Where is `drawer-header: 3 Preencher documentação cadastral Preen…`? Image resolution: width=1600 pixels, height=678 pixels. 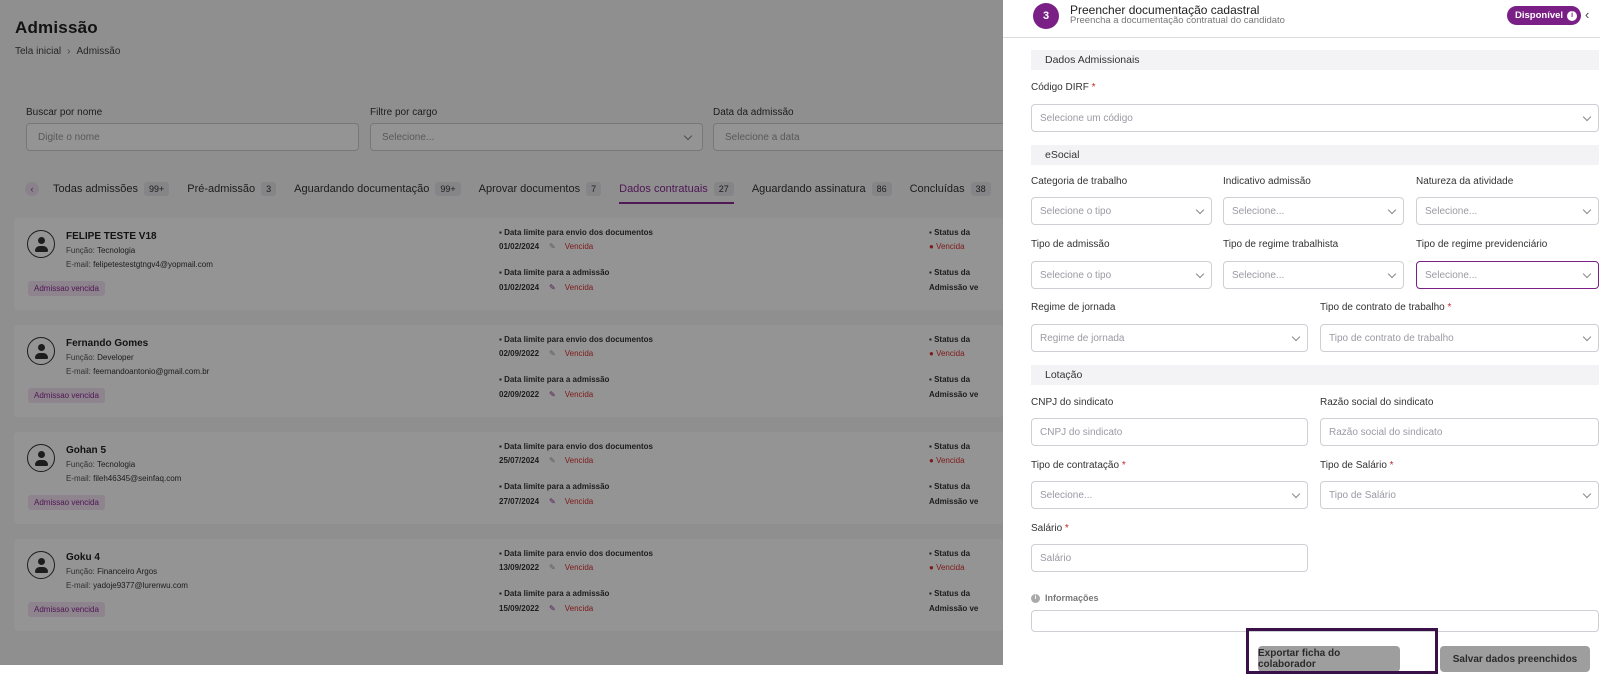
drawer-header: 3 Preencher documentação cadastral Preen… is located at coordinates (1301, 19).